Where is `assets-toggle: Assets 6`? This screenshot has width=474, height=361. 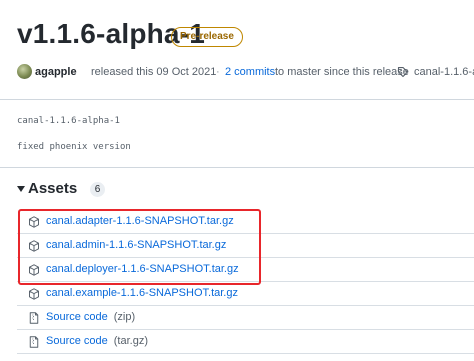
assets-toggle: Assets 6 is located at coordinates (117, 189).